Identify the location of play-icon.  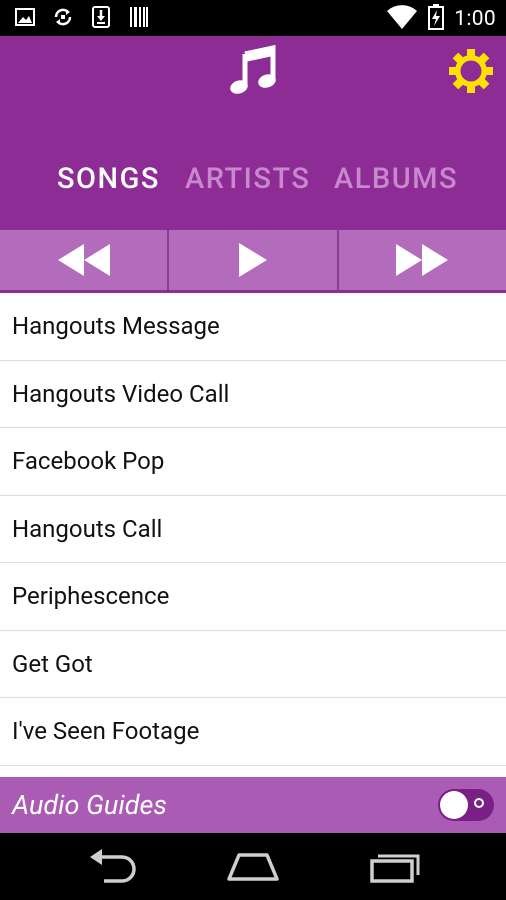
(252, 260).